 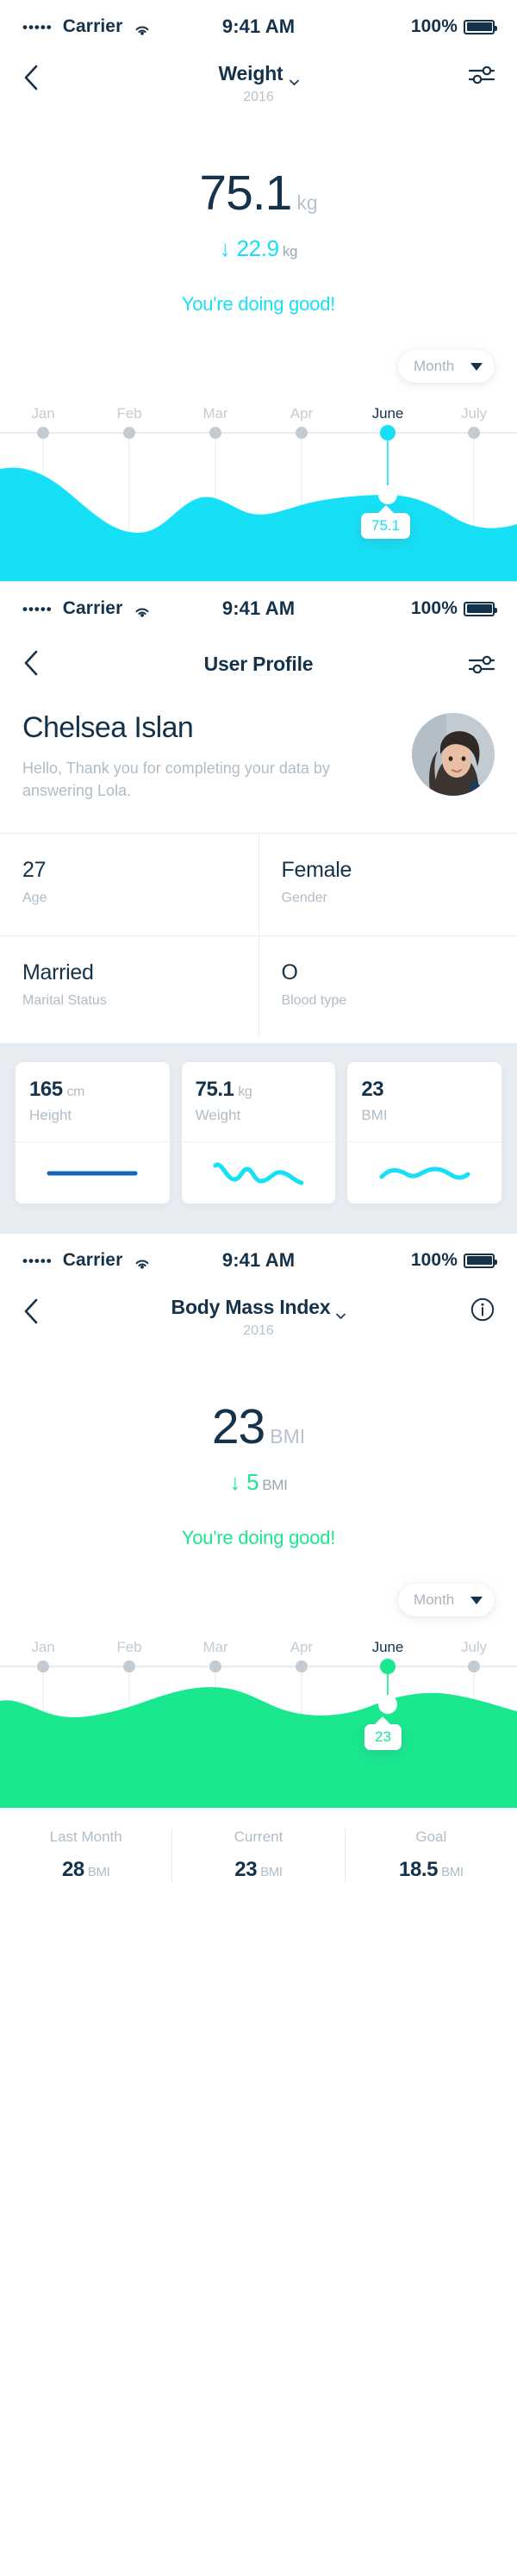 What do you see at coordinates (304, 898) in the screenshot?
I see `info-label: Gender` at bounding box center [304, 898].